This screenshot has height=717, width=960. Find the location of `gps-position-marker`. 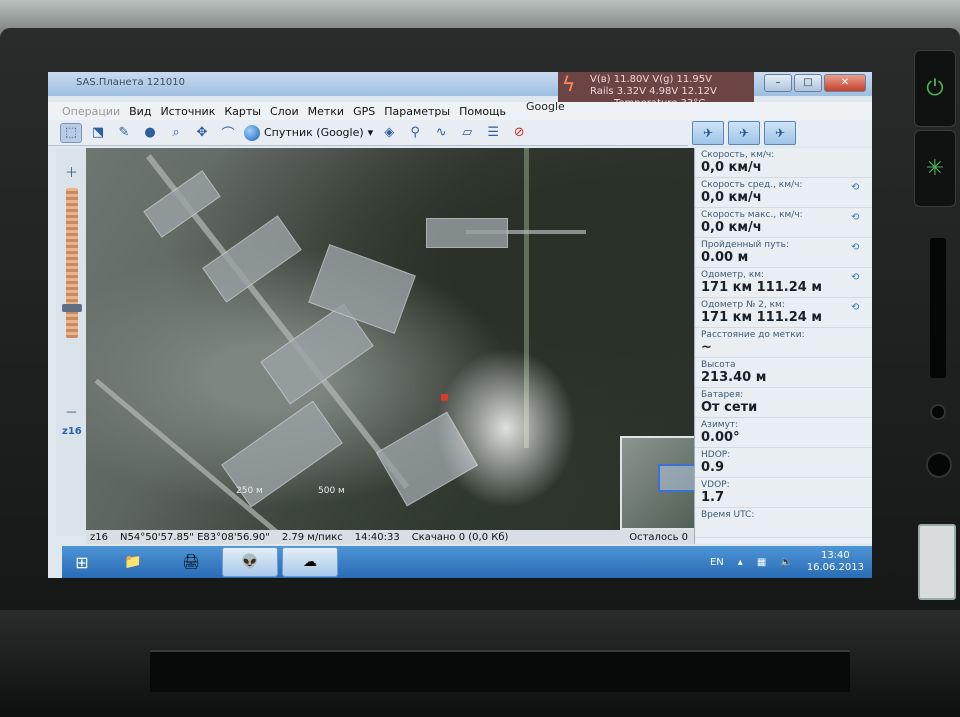

gps-position-marker is located at coordinates (444, 397).